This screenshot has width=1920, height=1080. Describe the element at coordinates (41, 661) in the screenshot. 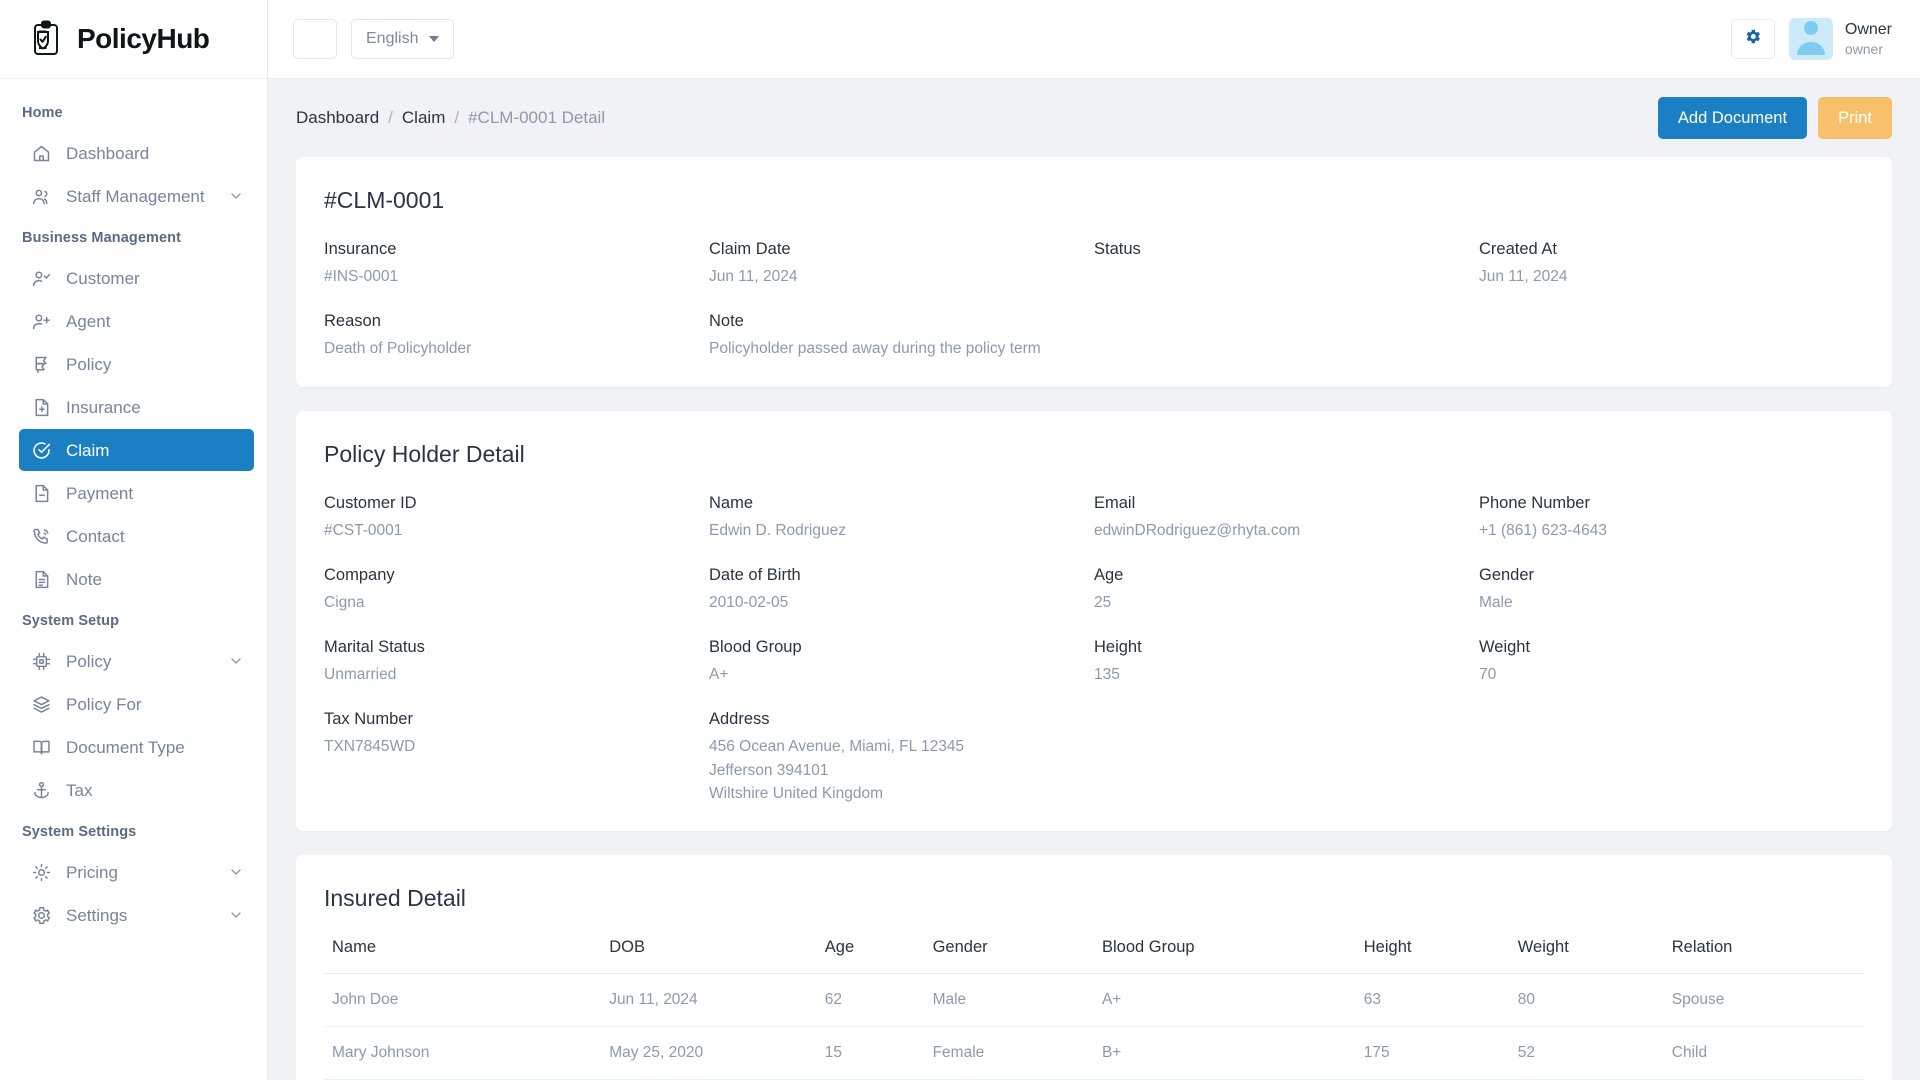

I see `chip-icon` at that location.